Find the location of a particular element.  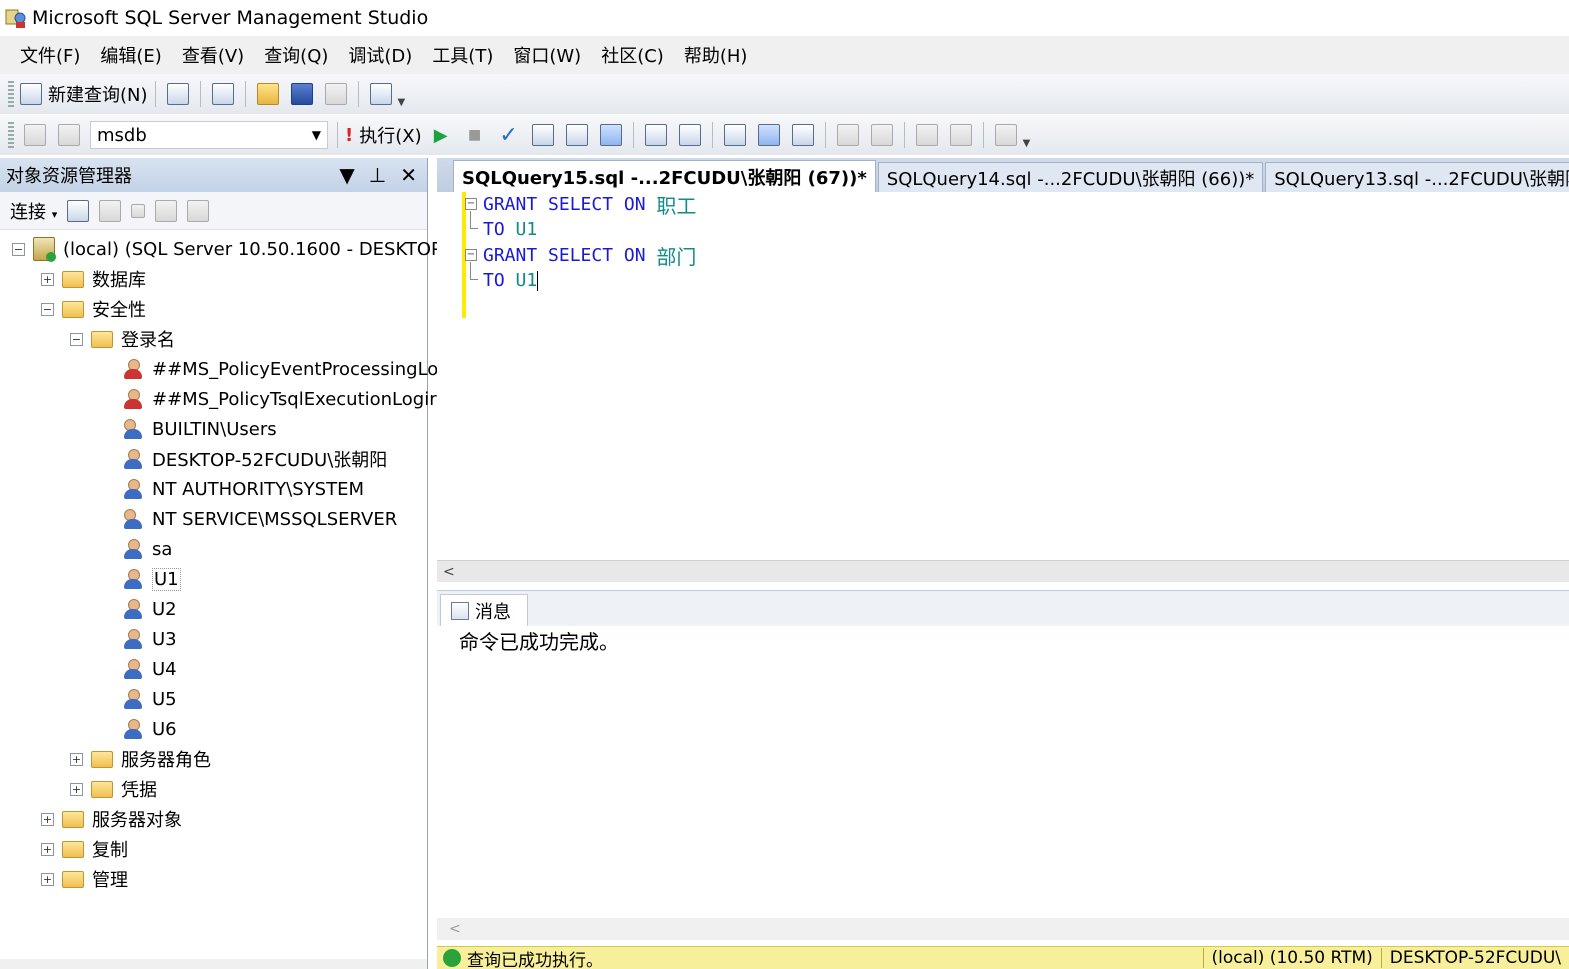

results-to-grid-button is located at coordinates (769, 135).